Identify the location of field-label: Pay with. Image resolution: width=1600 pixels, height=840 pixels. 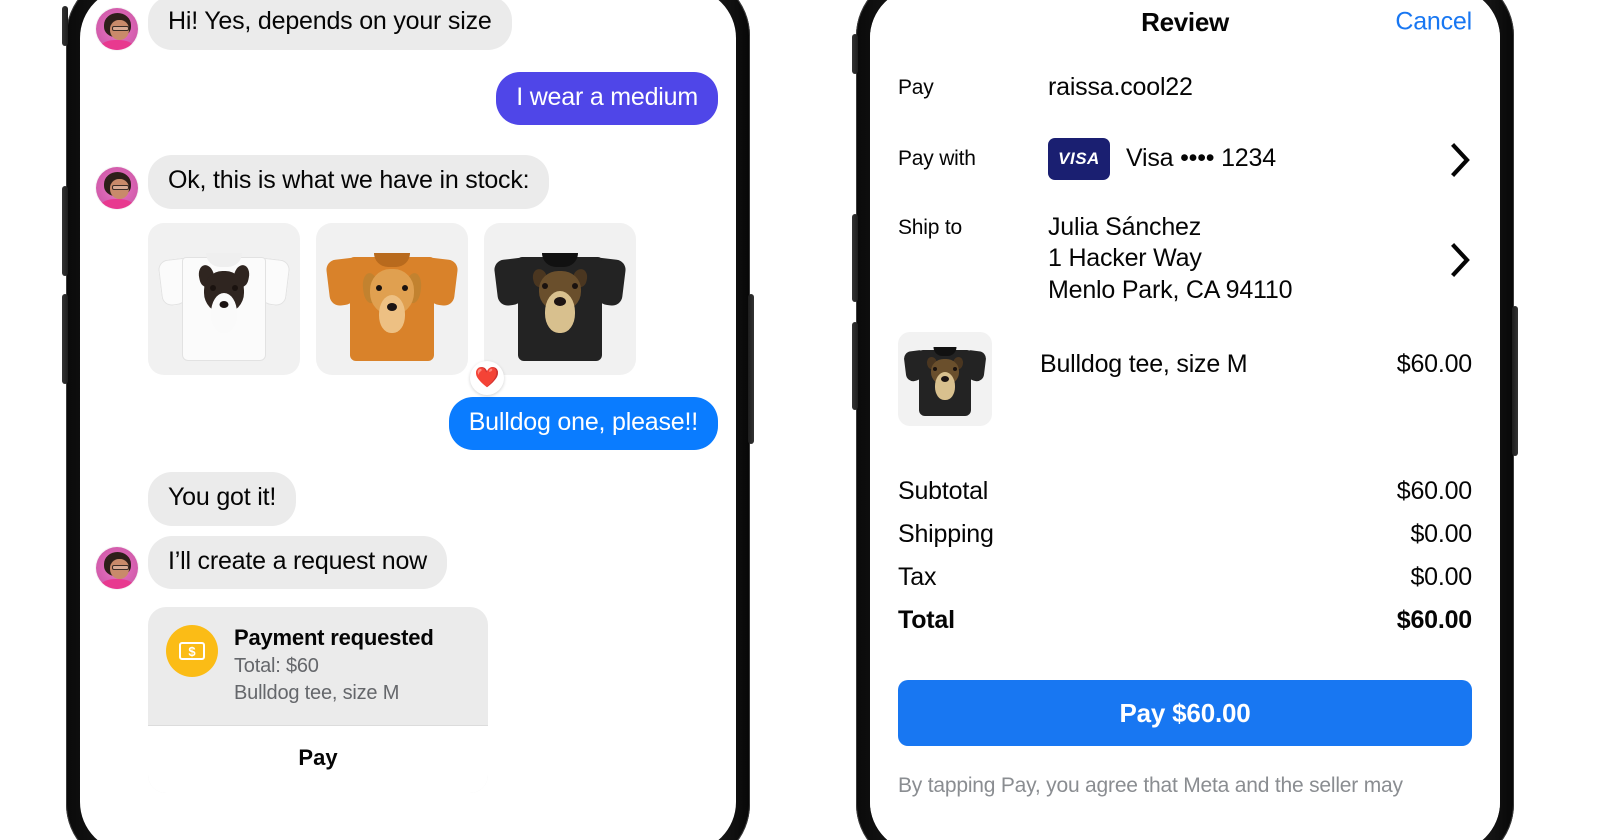
(937, 158).